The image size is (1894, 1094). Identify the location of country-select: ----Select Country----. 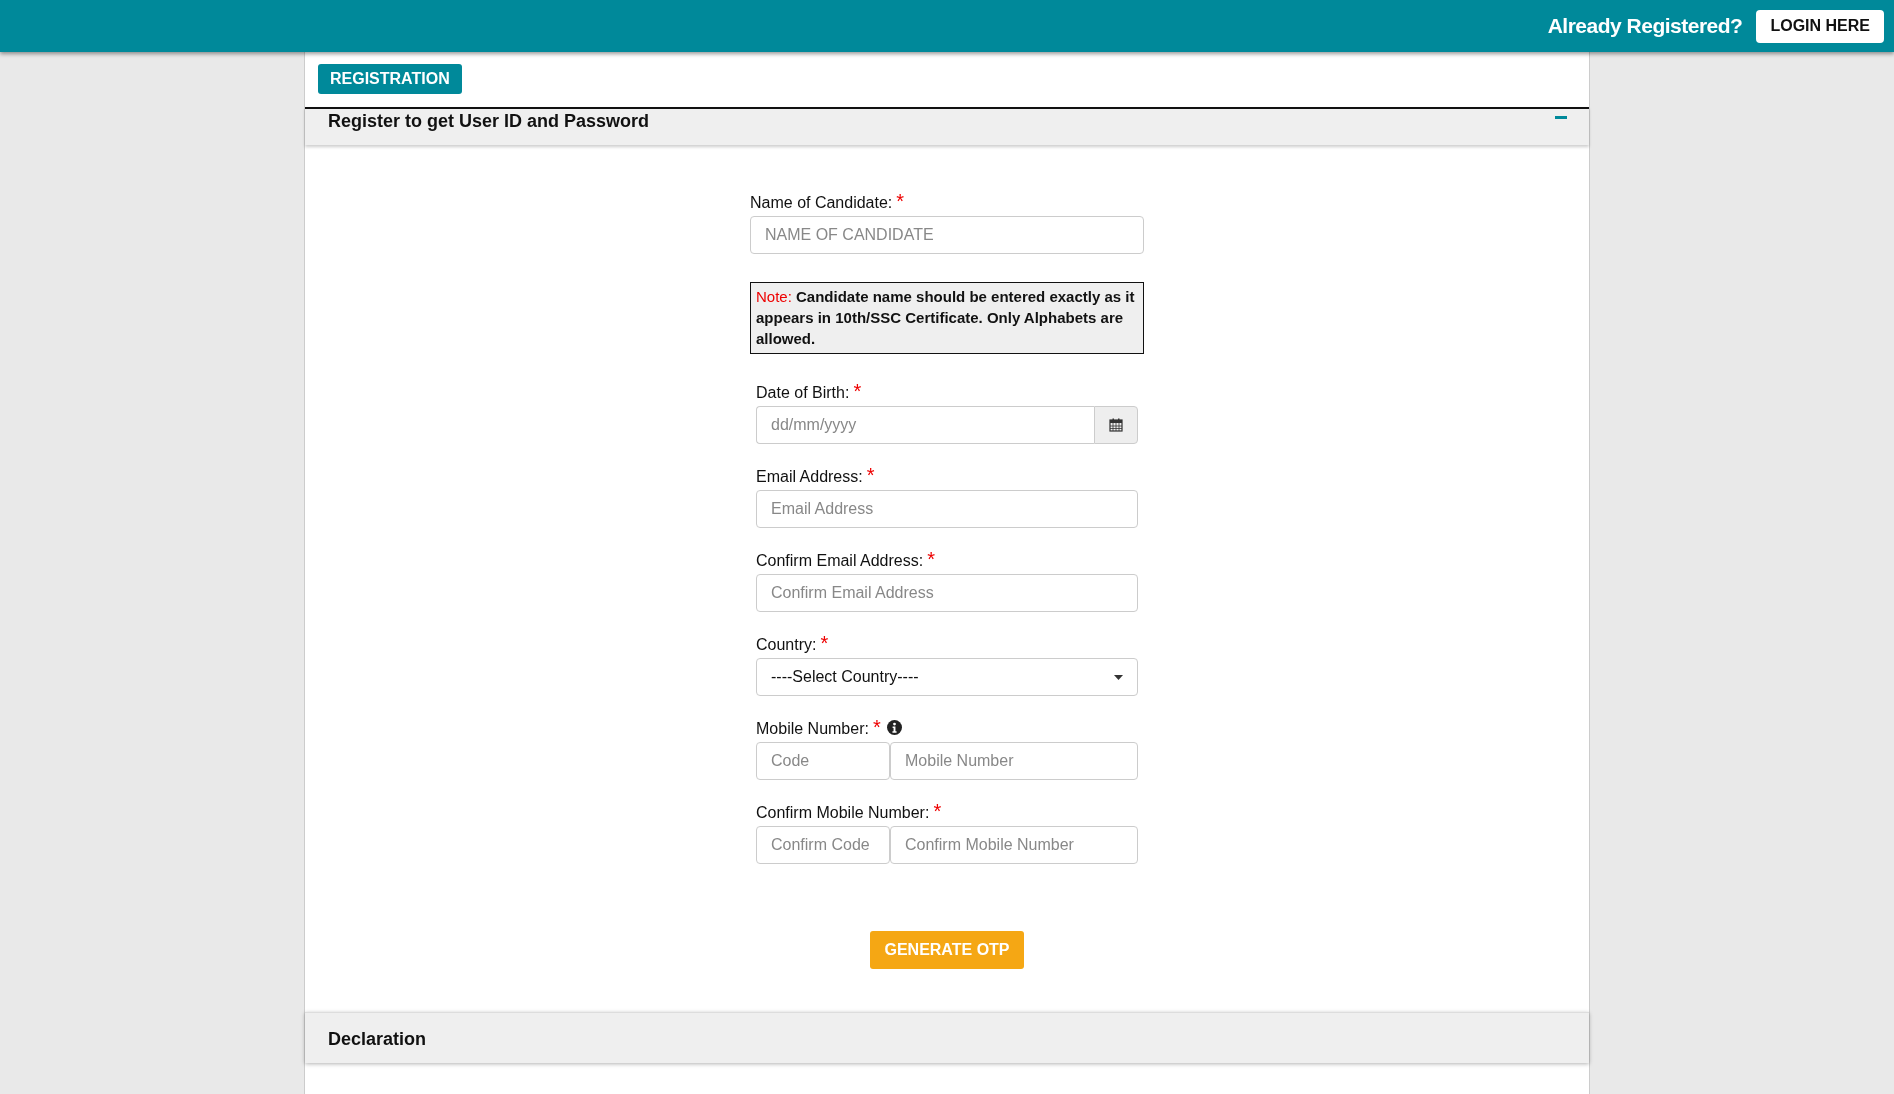
(947, 677).